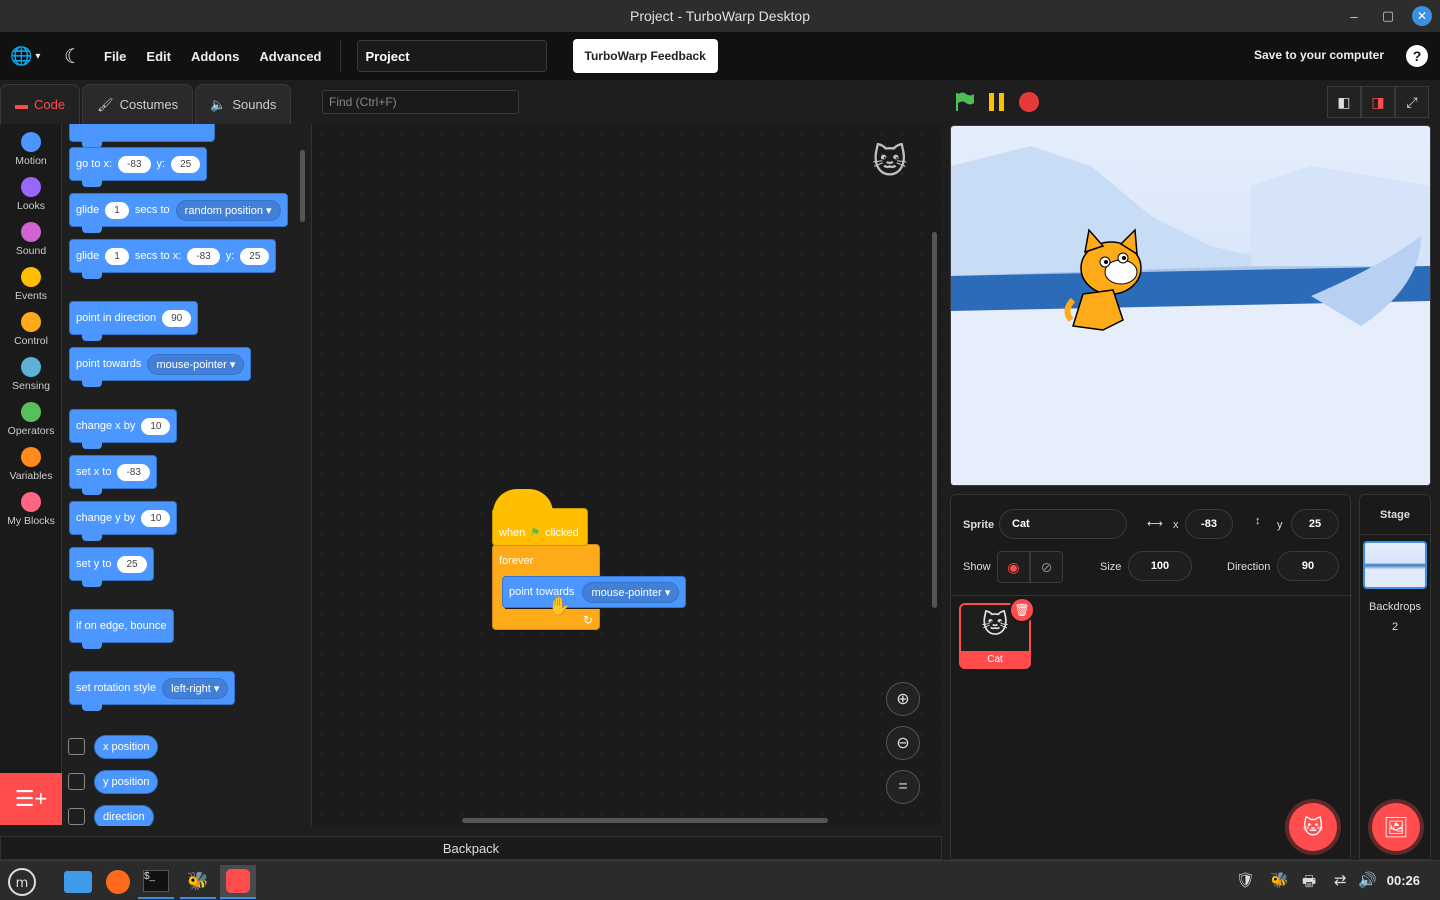  I want to click on add-extension-button: ☰+, so click(31, 799).